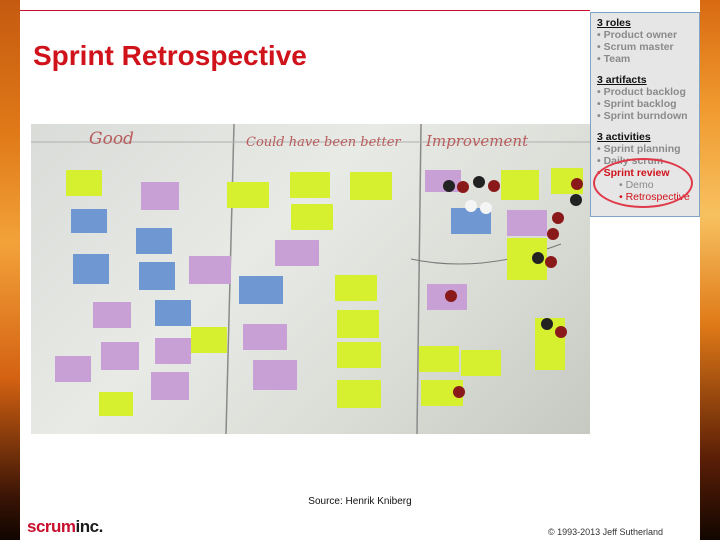 The width and height of the screenshot is (720, 540). I want to click on nav-item-sprint-burndown: • Sprint burndown, so click(648, 116).